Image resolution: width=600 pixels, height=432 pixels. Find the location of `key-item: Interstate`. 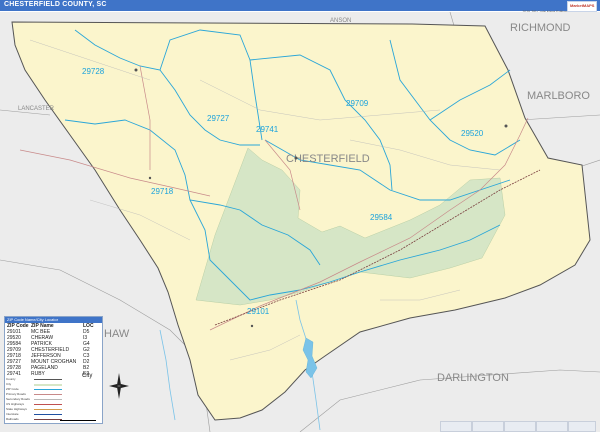

key-item: Interstate is located at coordinates (12, 414).